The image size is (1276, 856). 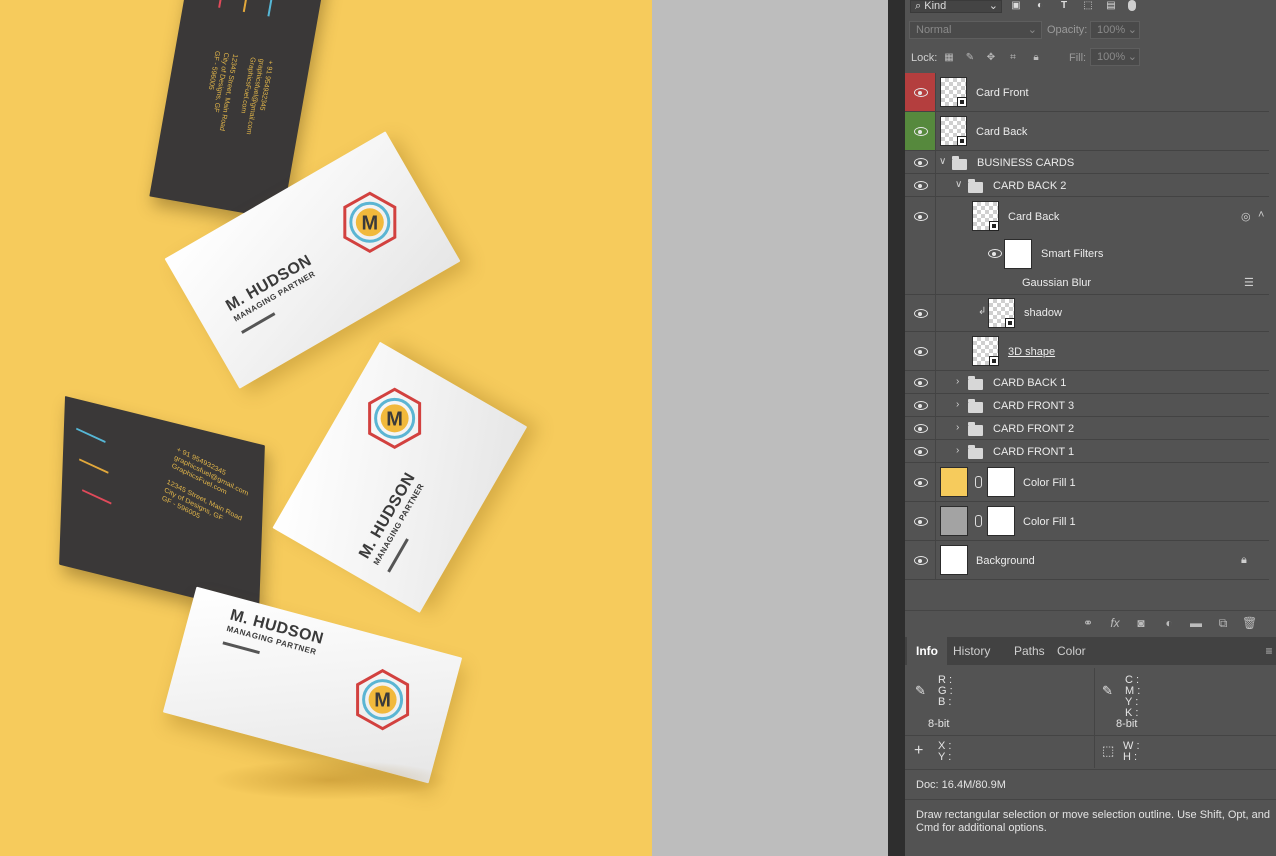 I want to click on lock-paint-icon: ✎, so click(x=970, y=57).